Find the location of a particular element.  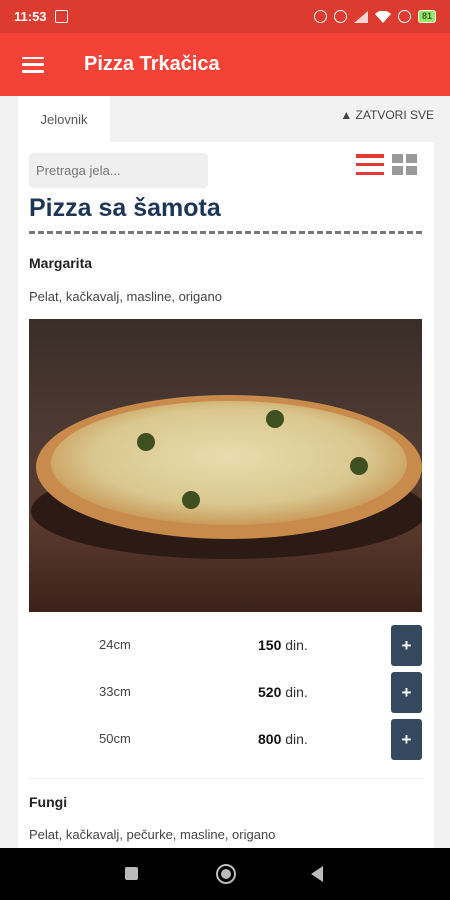

price-size: 33cm is located at coordinates (115, 691).